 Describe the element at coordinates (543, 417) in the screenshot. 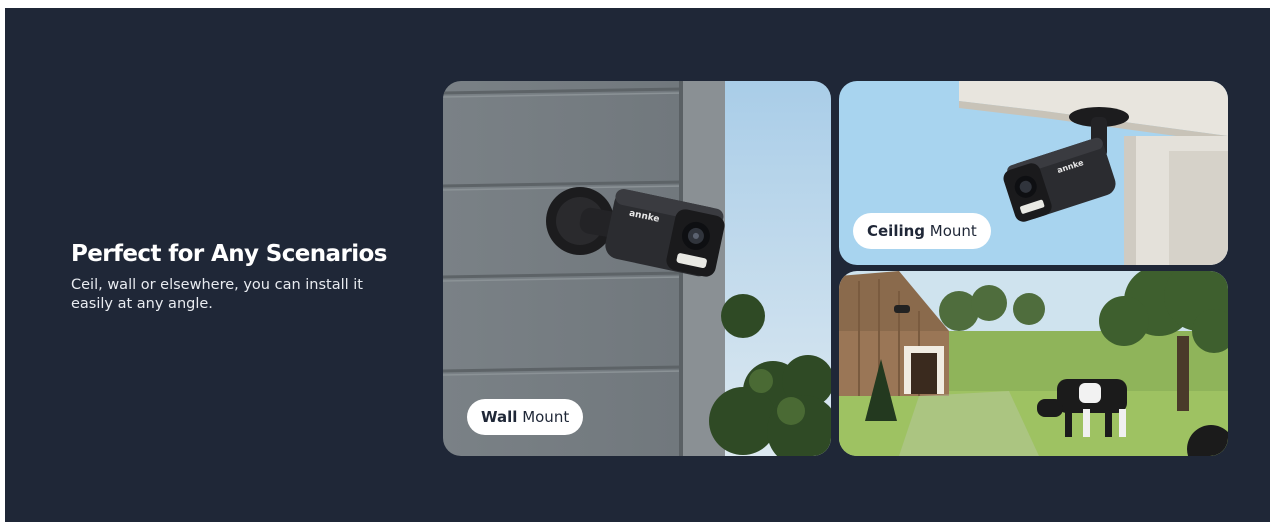

I see `wall-mount-label-rest: Mount` at that location.